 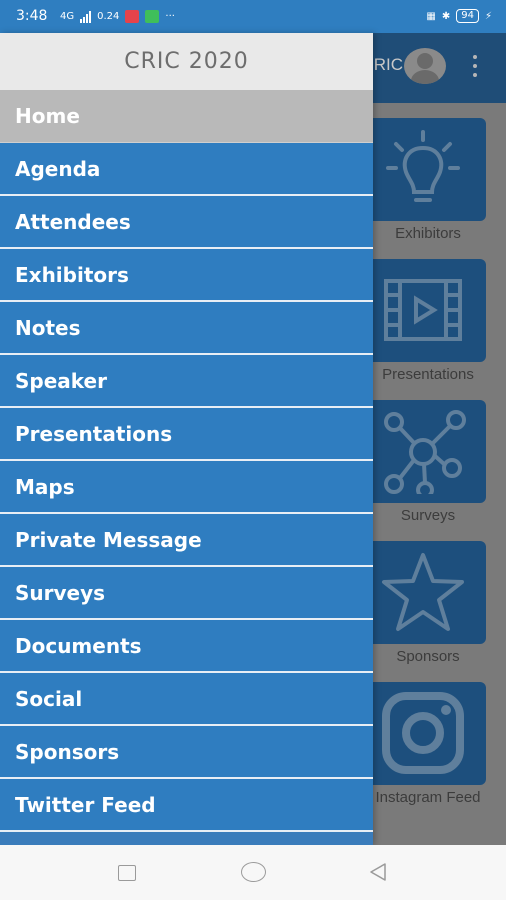 What do you see at coordinates (428, 656) in the screenshot?
I see `tile-label-sponsors: Sponsors` at bounding box center [428, 656].